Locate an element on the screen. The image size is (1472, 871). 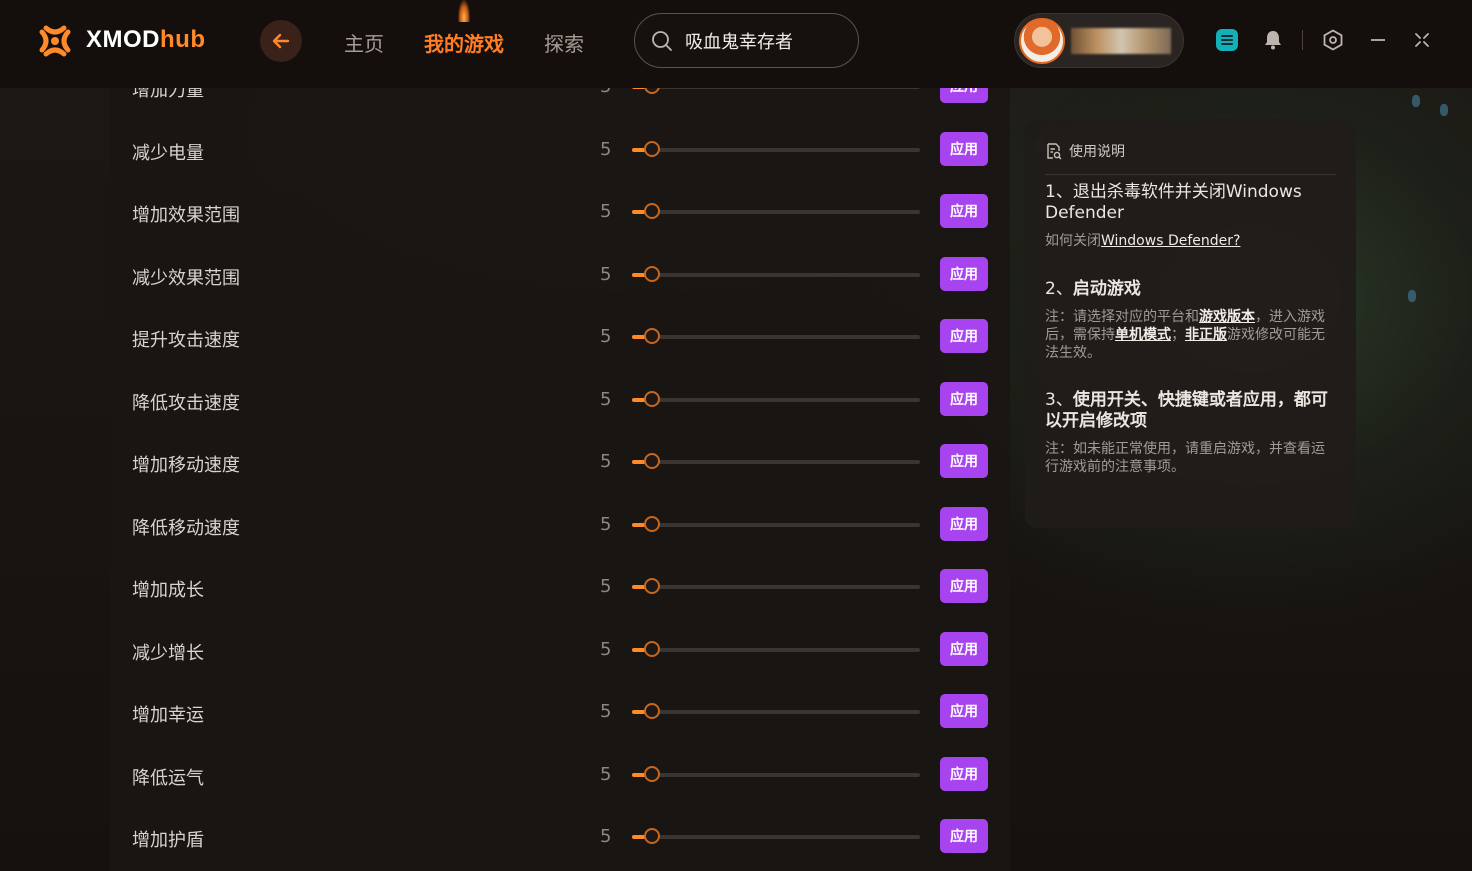
mod-label: 增加移动速度 is located at coordinates (186, 465).